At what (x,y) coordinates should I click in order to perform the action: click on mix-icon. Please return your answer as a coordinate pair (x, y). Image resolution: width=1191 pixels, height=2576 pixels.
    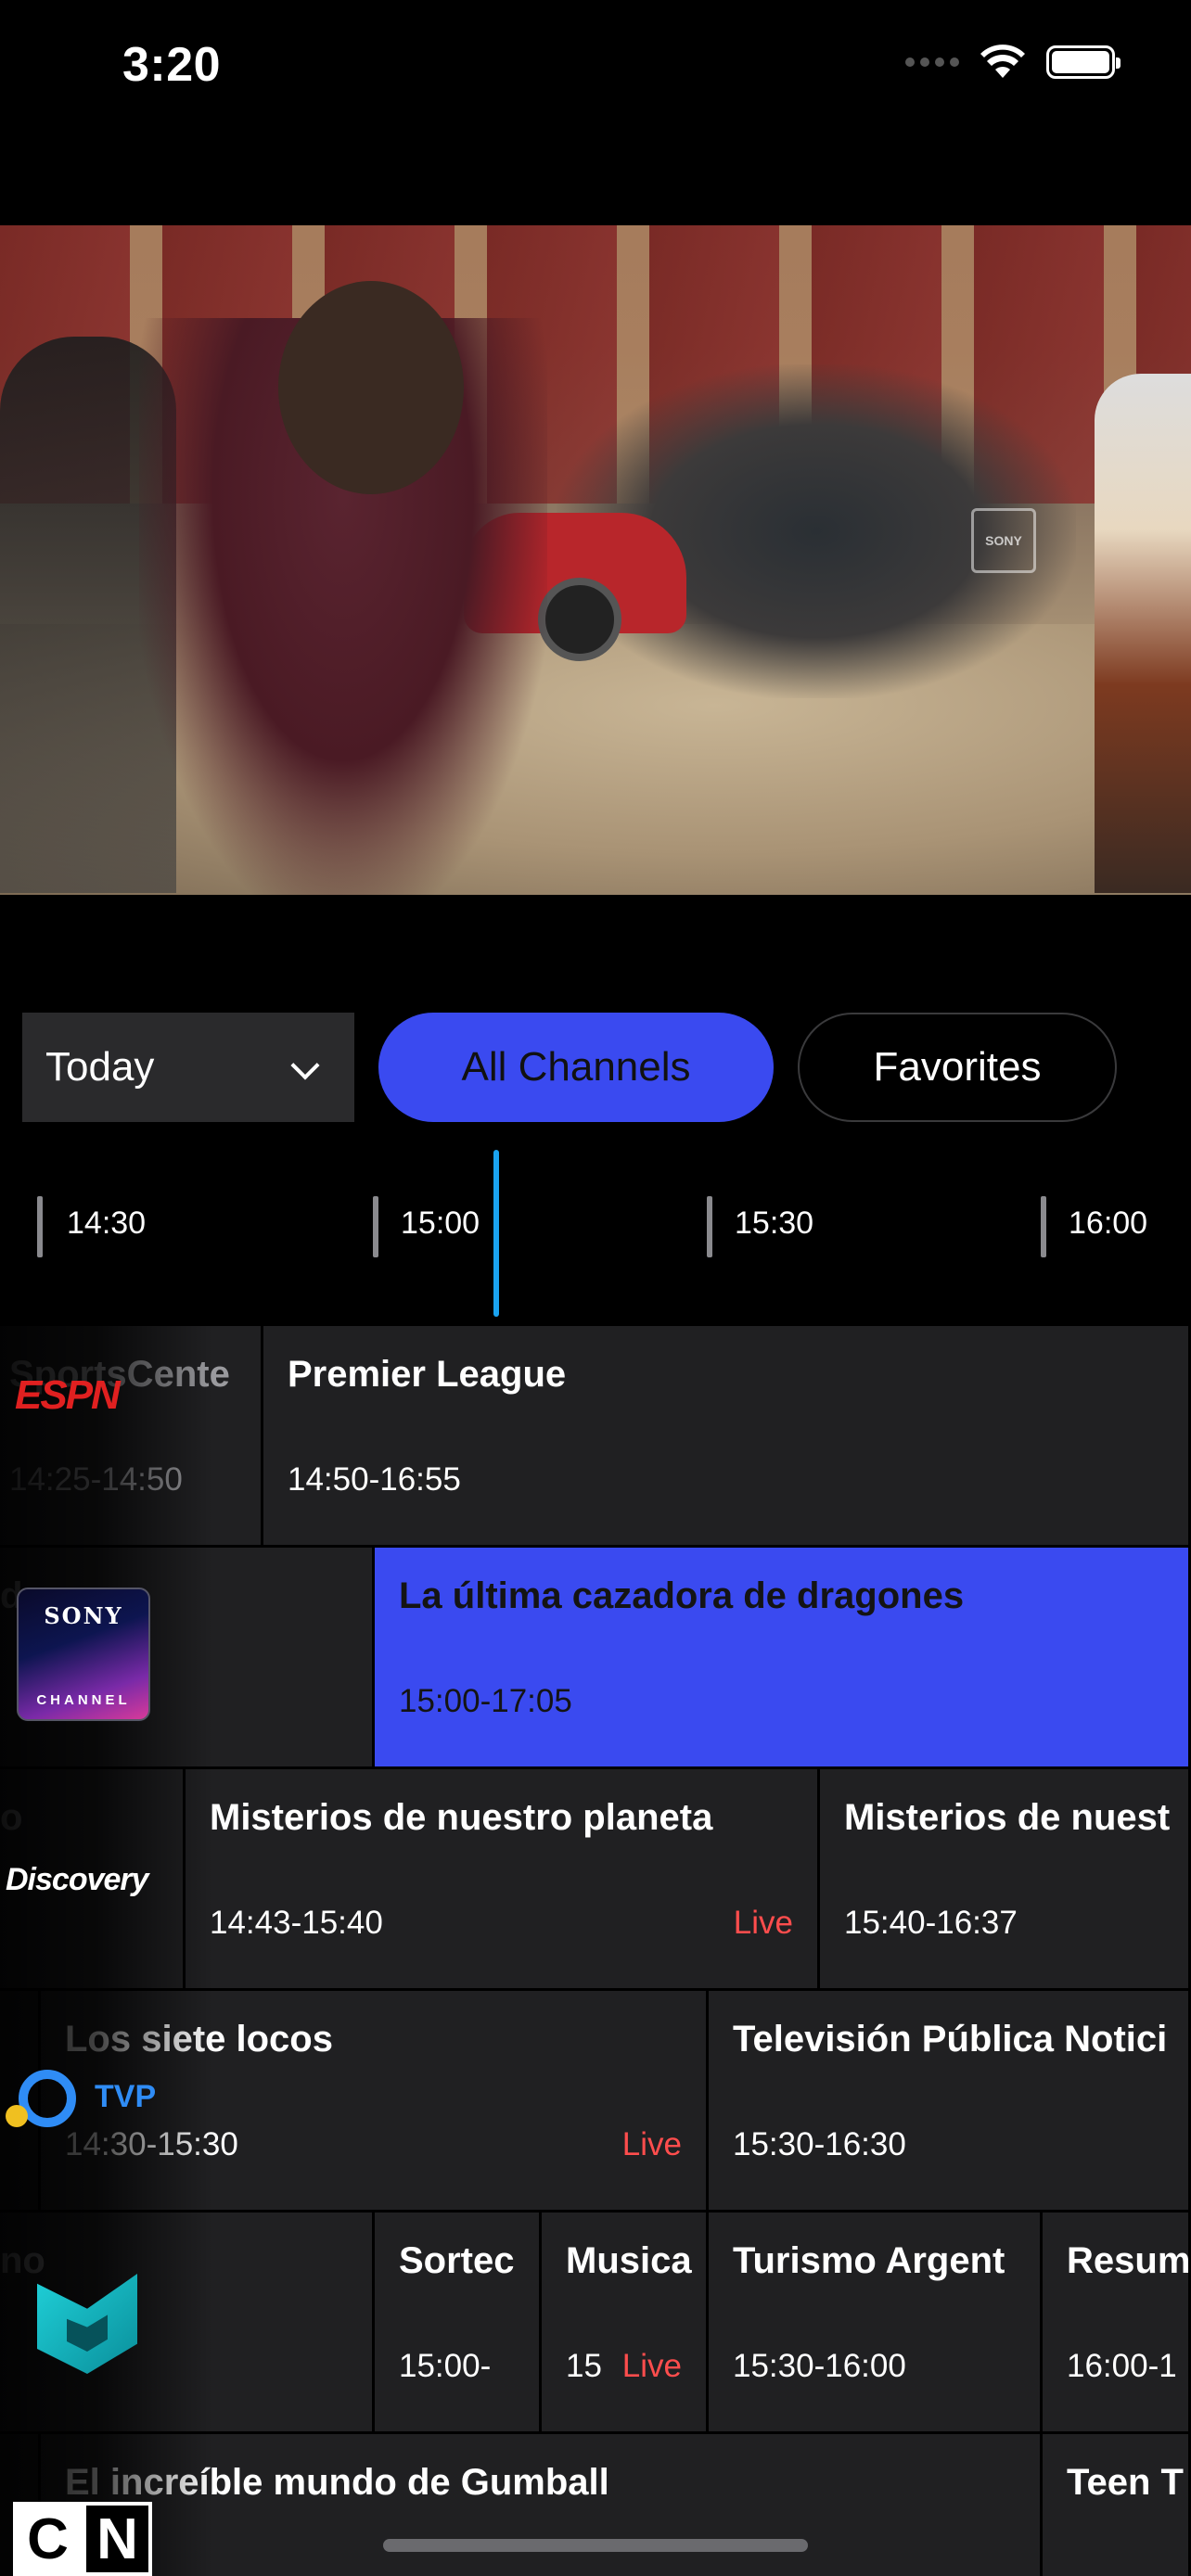
    Looking at the image, I should click on (87, 2324).